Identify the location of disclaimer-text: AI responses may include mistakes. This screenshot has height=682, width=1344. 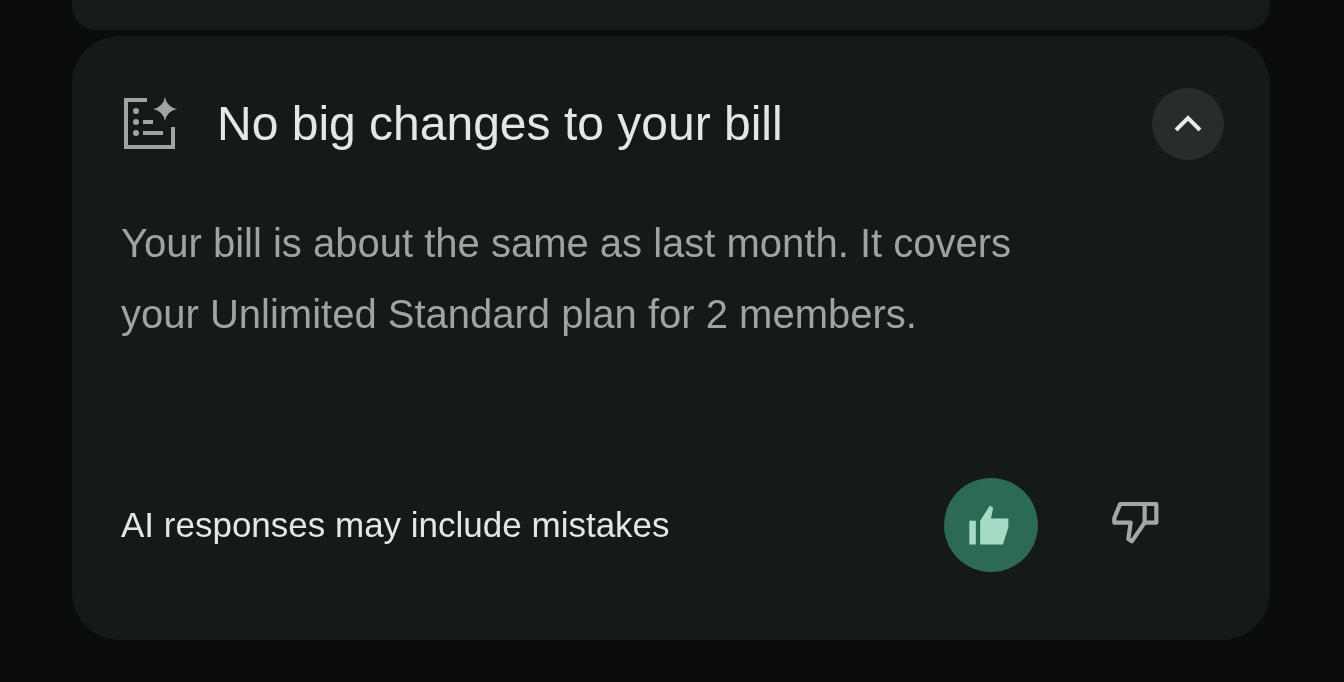
(396, 524).